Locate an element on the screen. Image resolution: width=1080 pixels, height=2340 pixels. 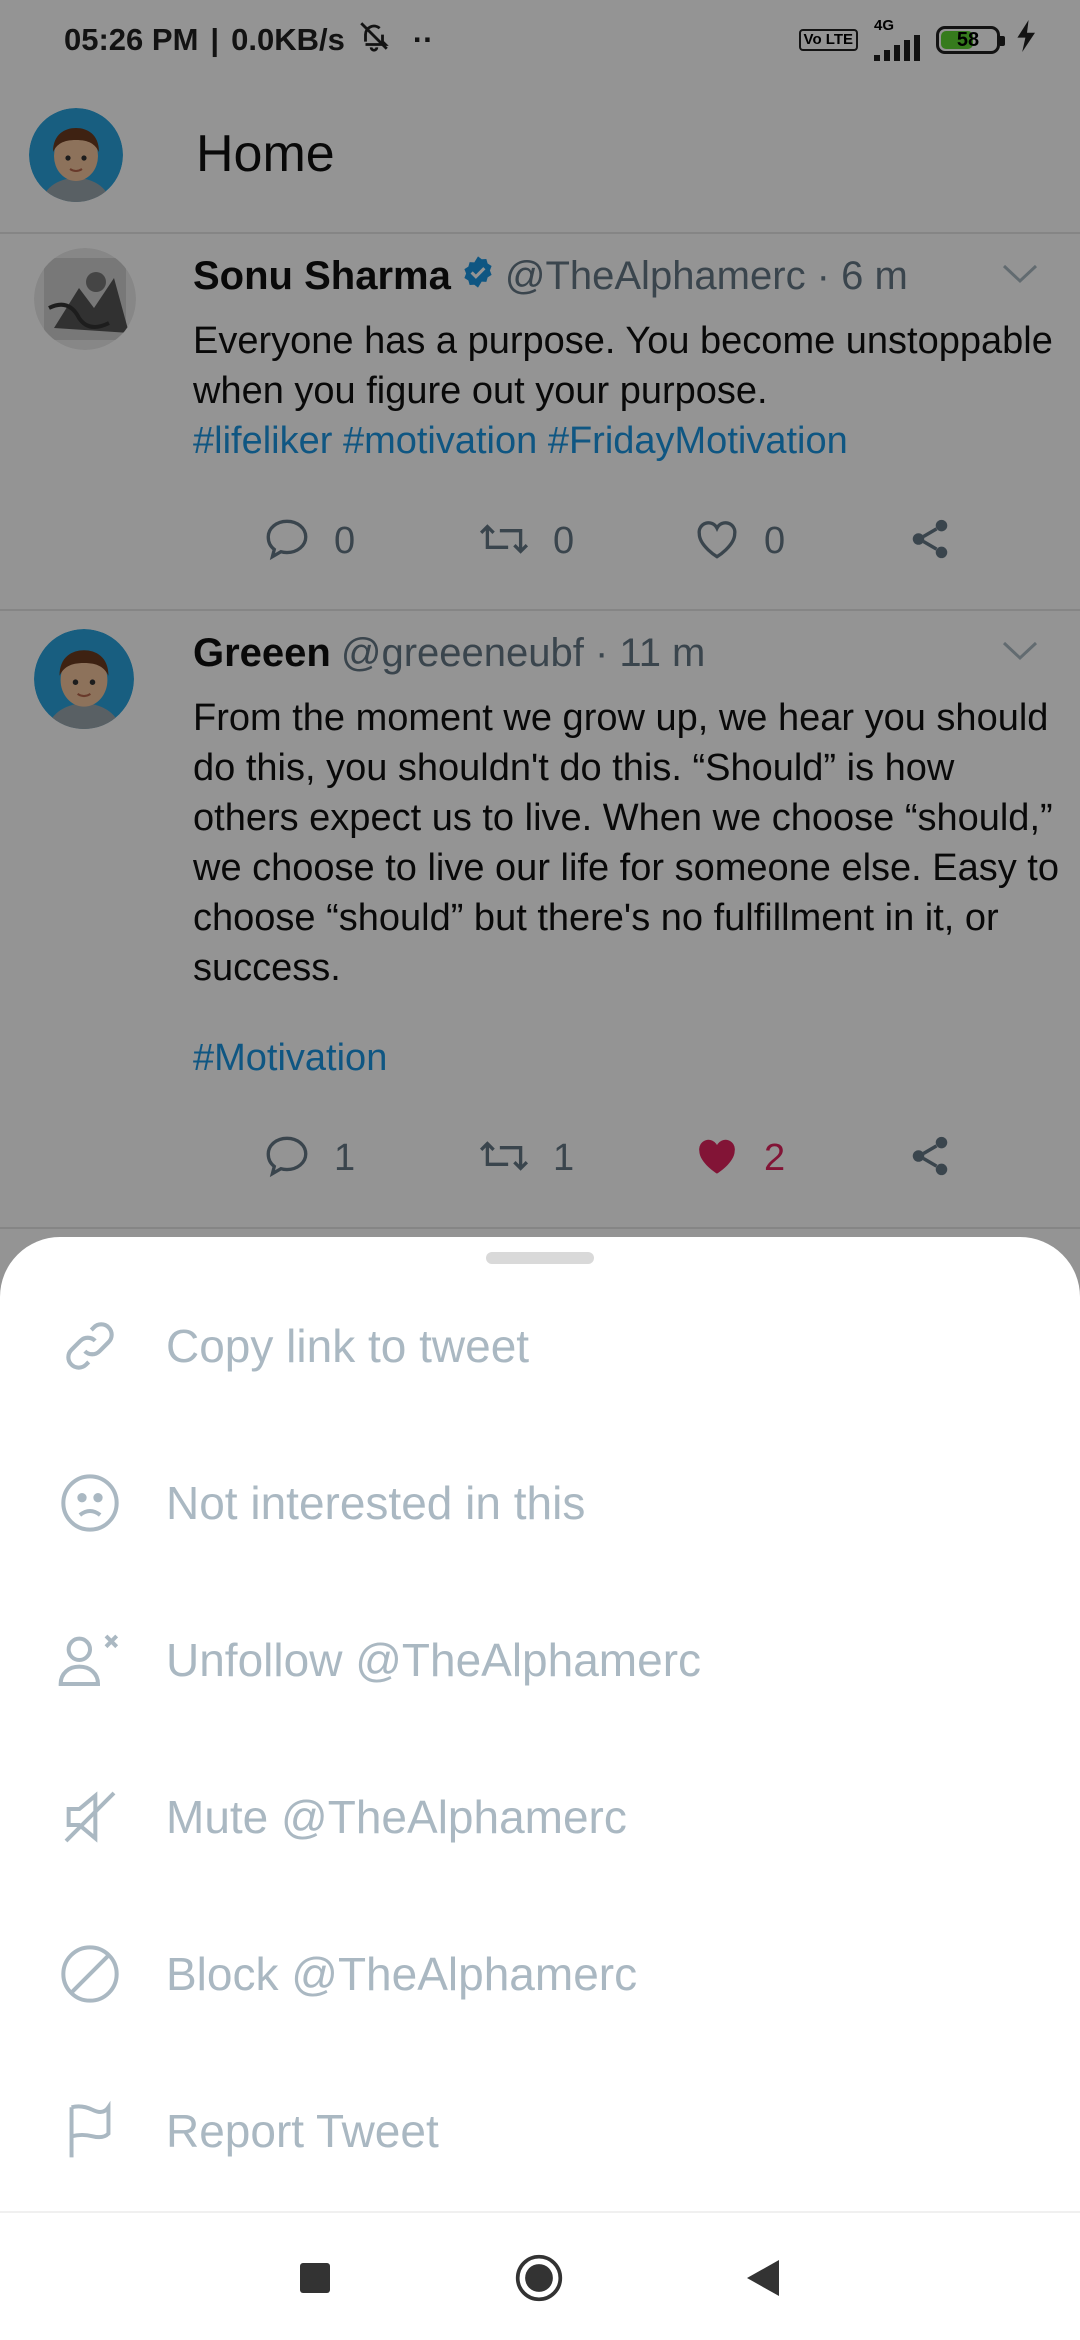
unfollow-label: Unfollow @TheAlphamerc is located at coordinates (434, 1659).